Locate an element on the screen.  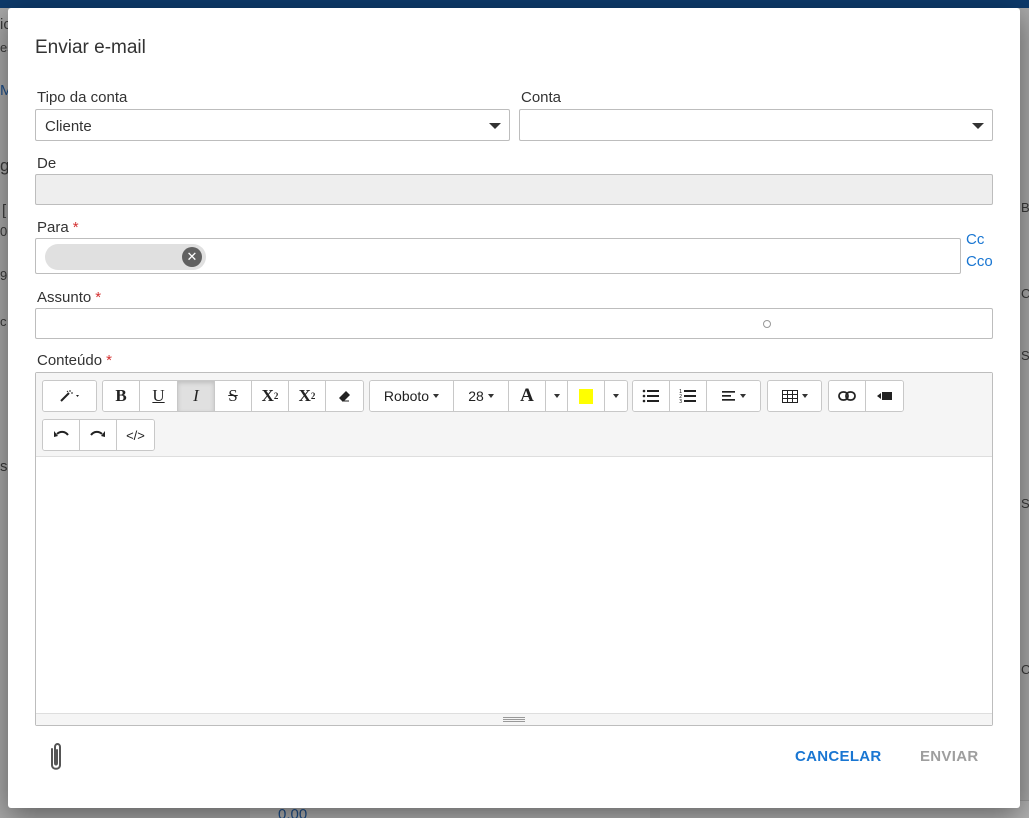
subject-label: Assunto * is located at coordinates (69, 297).